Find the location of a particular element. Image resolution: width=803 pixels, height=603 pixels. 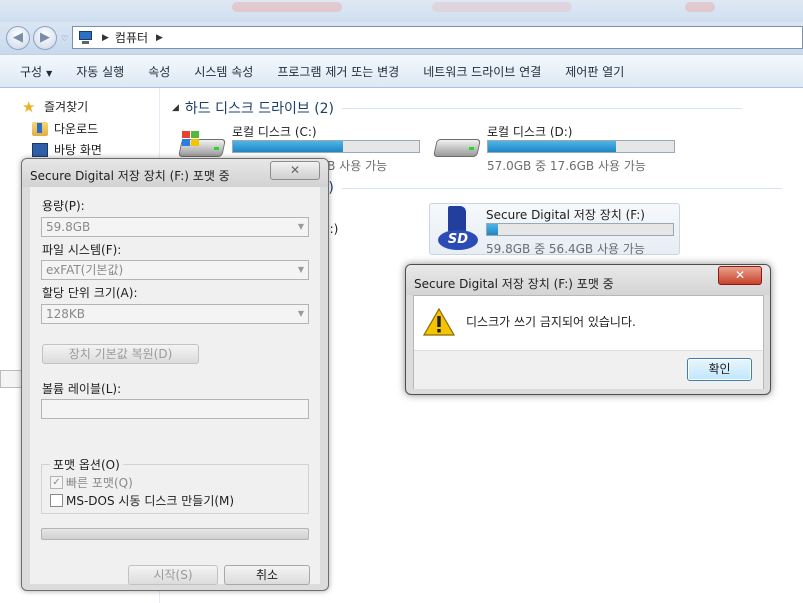

breadcrumb-computer: 컴퓨터 is located at coordinates (131, 37).